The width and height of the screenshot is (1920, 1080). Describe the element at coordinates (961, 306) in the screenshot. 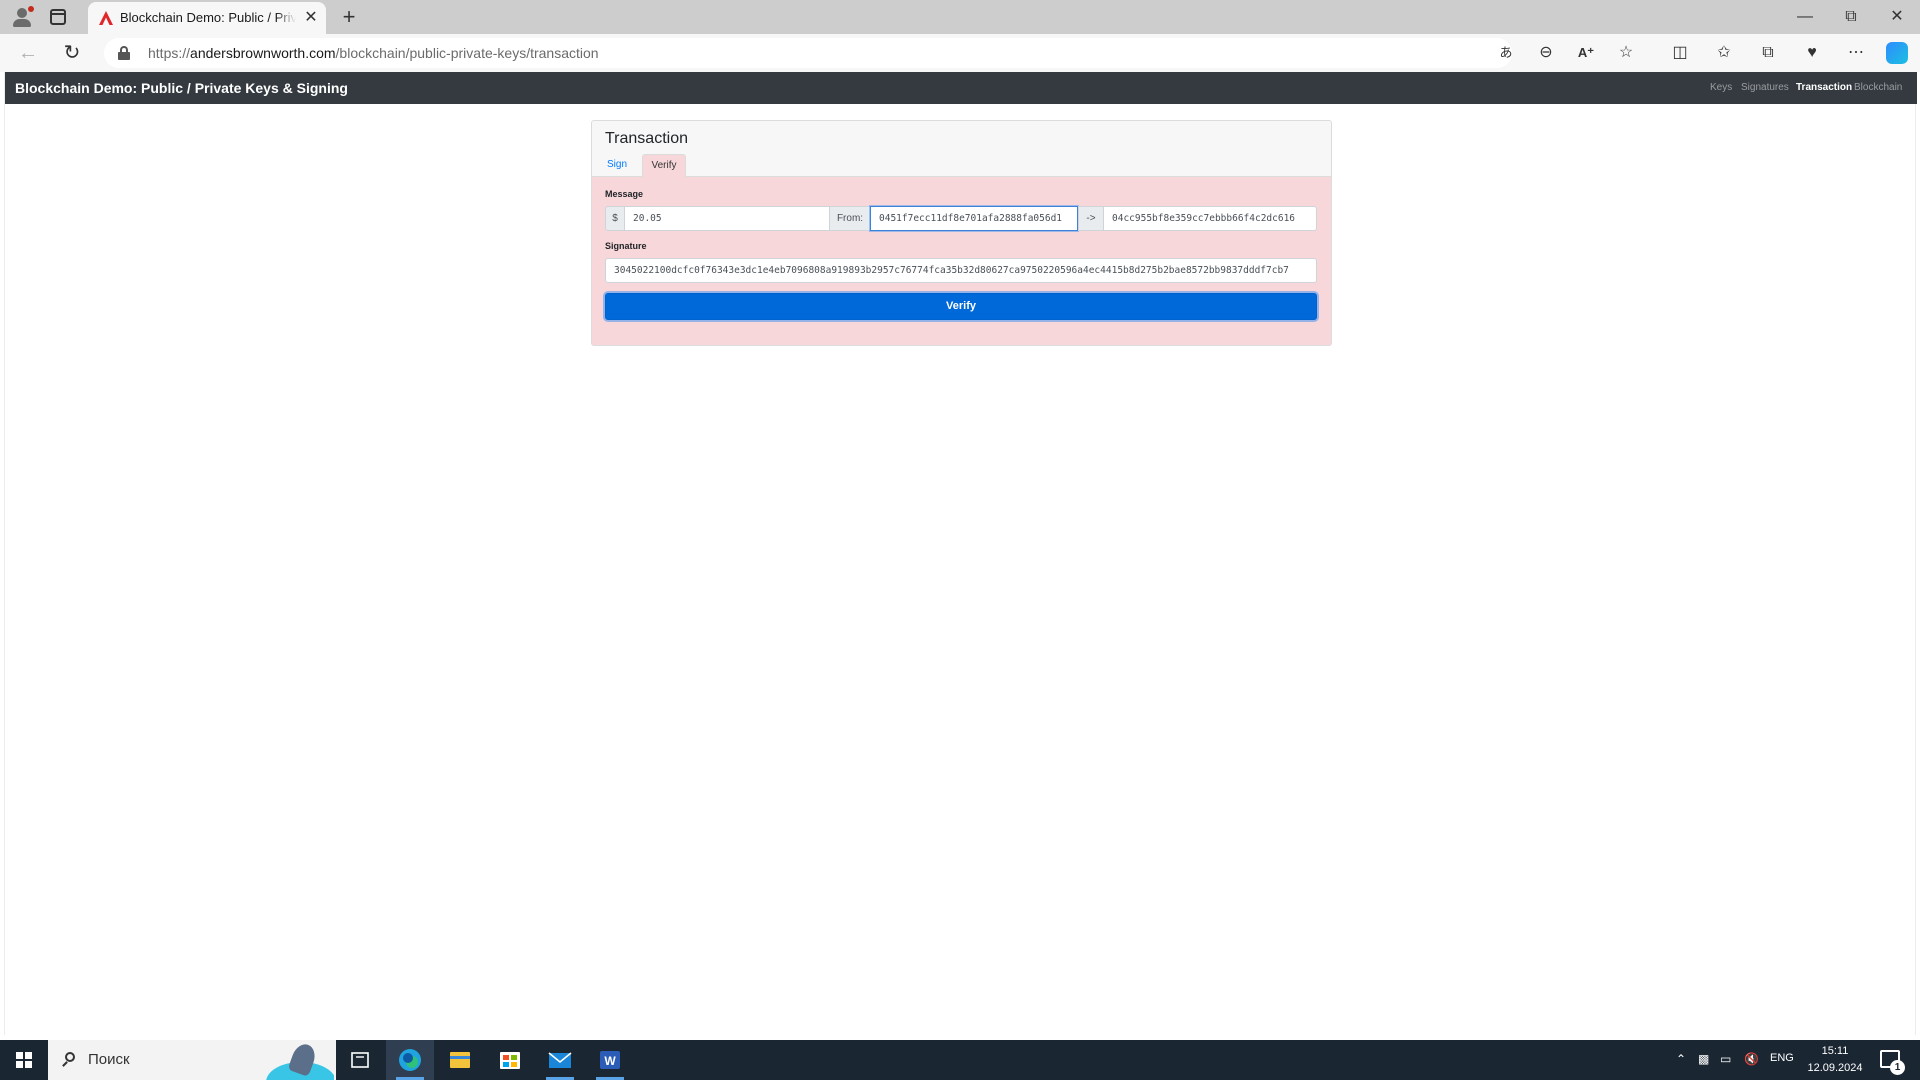

I see `verify-button: Verify` at that location.